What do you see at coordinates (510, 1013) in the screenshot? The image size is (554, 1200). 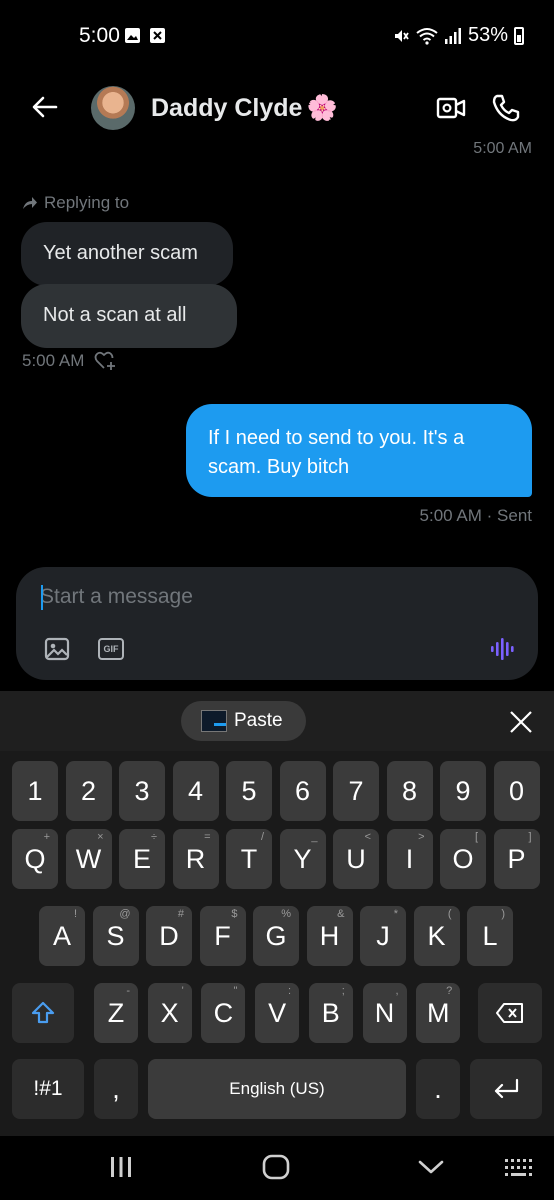 I see `backspace-key` at bounding box center [510, 1013].